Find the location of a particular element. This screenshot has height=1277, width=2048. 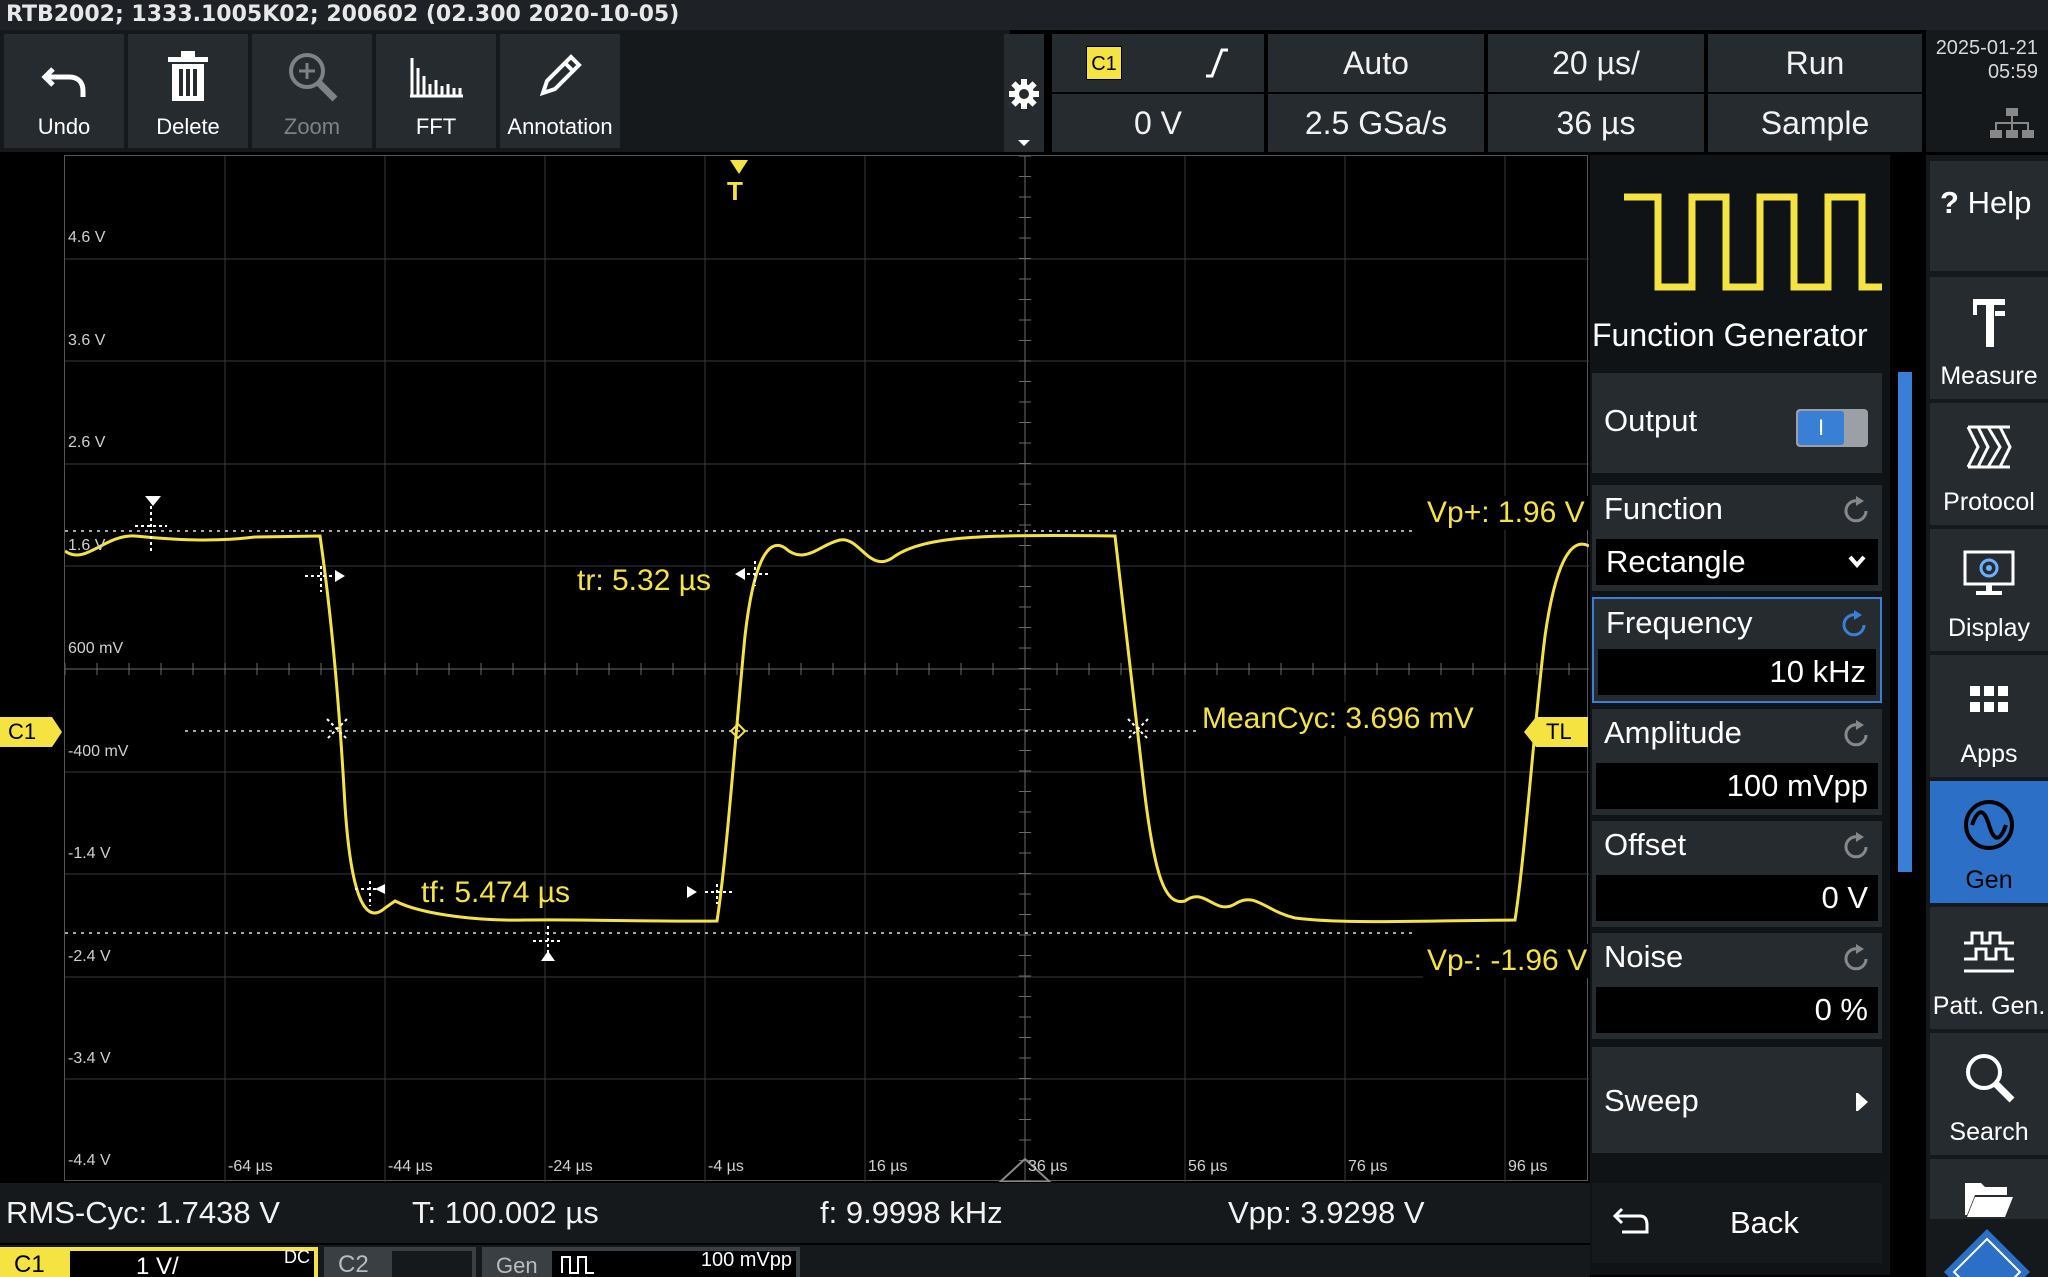

amplitude-row: Amplitude 100 mVpp is located at coordinates (1737, 762).